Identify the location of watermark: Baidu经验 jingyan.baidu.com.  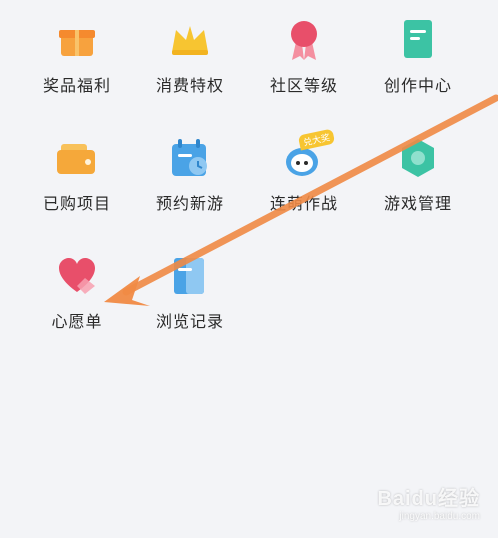
(428, 502).